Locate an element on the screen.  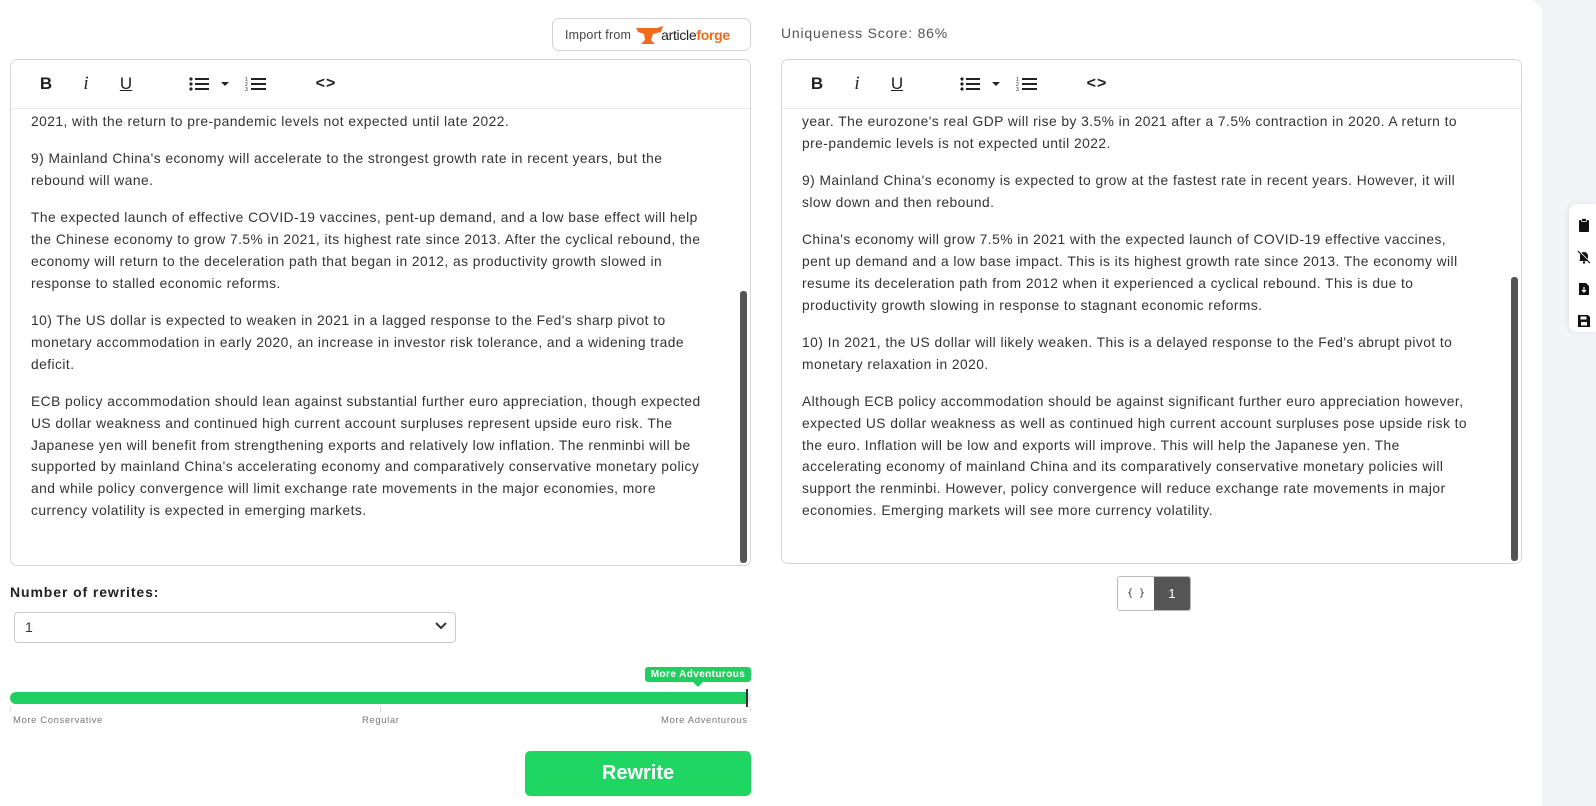
articleforge-logo: articleforge is located at coordinates (682, 35).